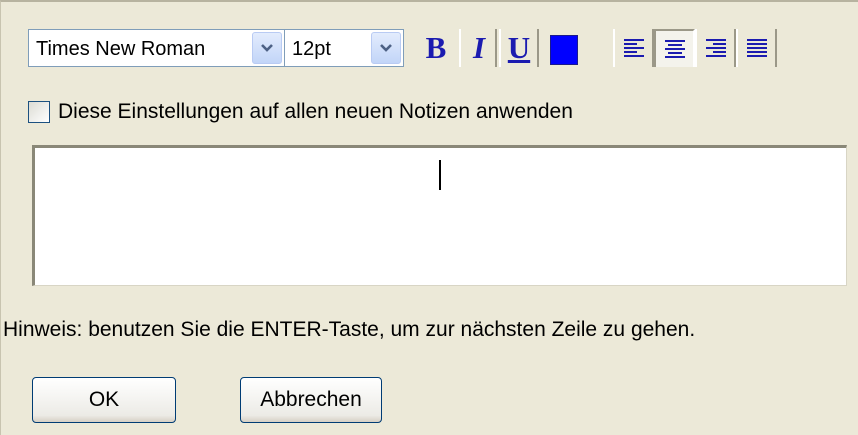 This screenshot has width=858, height=435. Describe the element at coordinates (311, 400) in the screenshot. I see `cancel-button: Abbrechen` at that location.